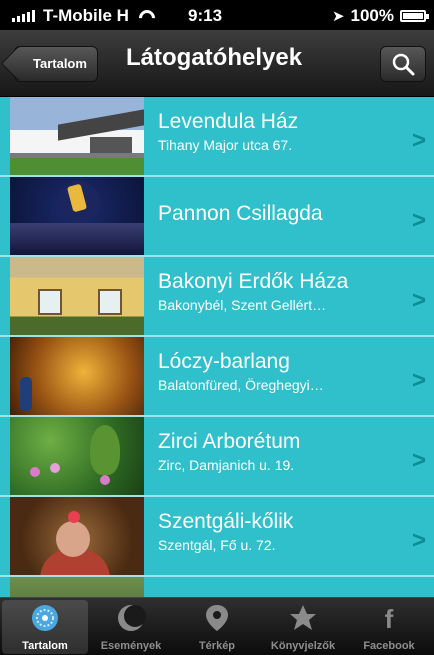 This screenshot has height=655, width=434. Describe the element at coordinates (224, 361) in the screenshot. I see `item-title: Lóczy-barlang` at that location.